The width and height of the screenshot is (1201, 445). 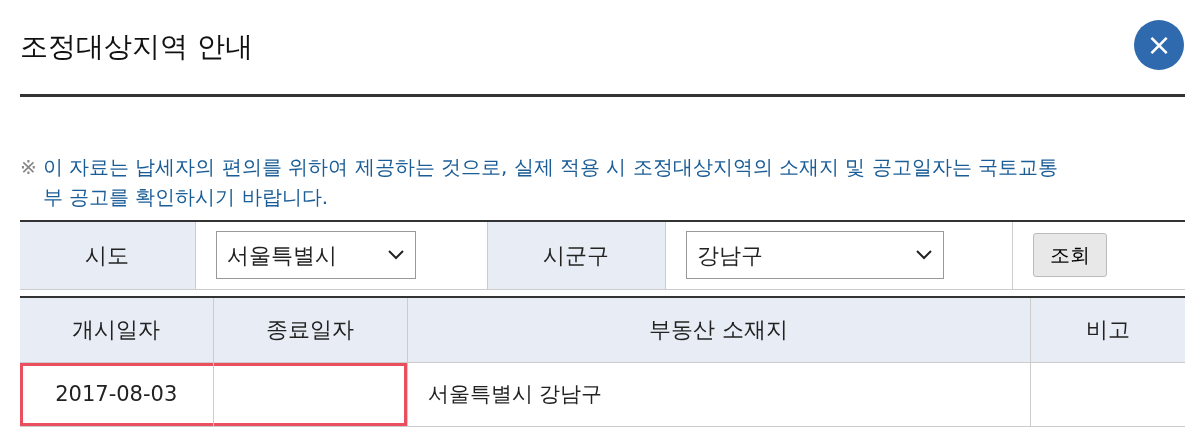 What do you see at coordinates (1159, 45) in the screenshot?
I see `close-button: ×` at bounding box center [1159, 45].